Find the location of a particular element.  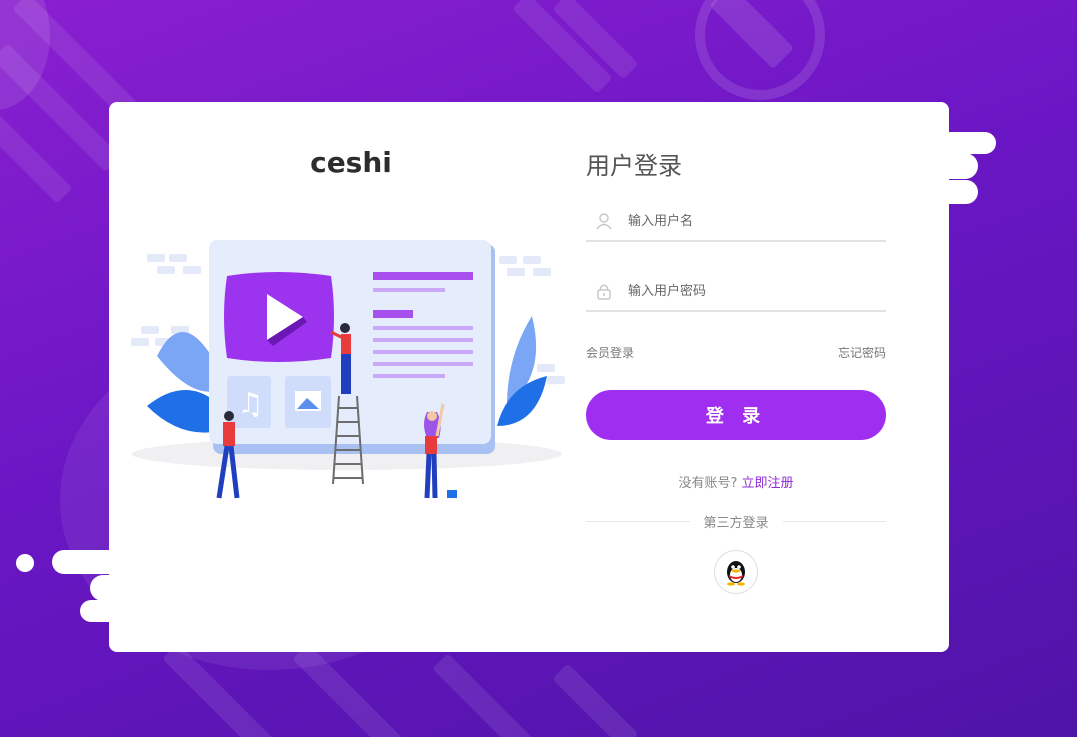

lock-icon is located at coordinates (604, 291).